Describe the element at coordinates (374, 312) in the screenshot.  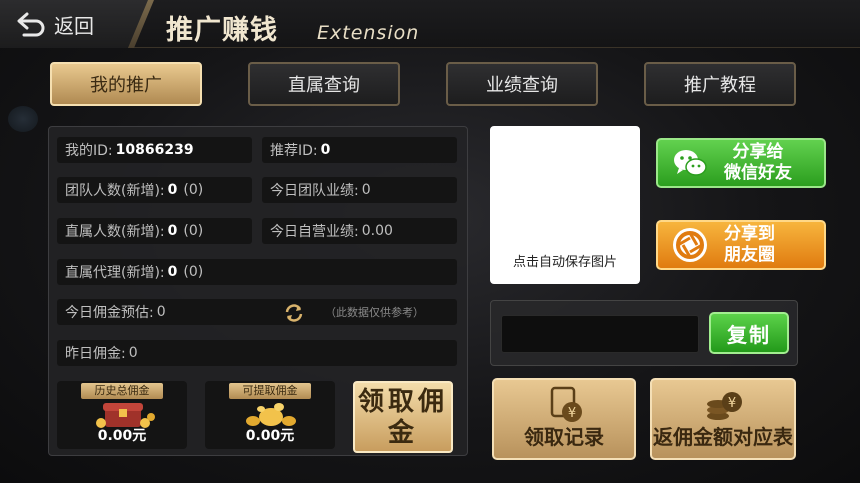
I see `data-reference-note: （此数据仅供参考）` at that location.